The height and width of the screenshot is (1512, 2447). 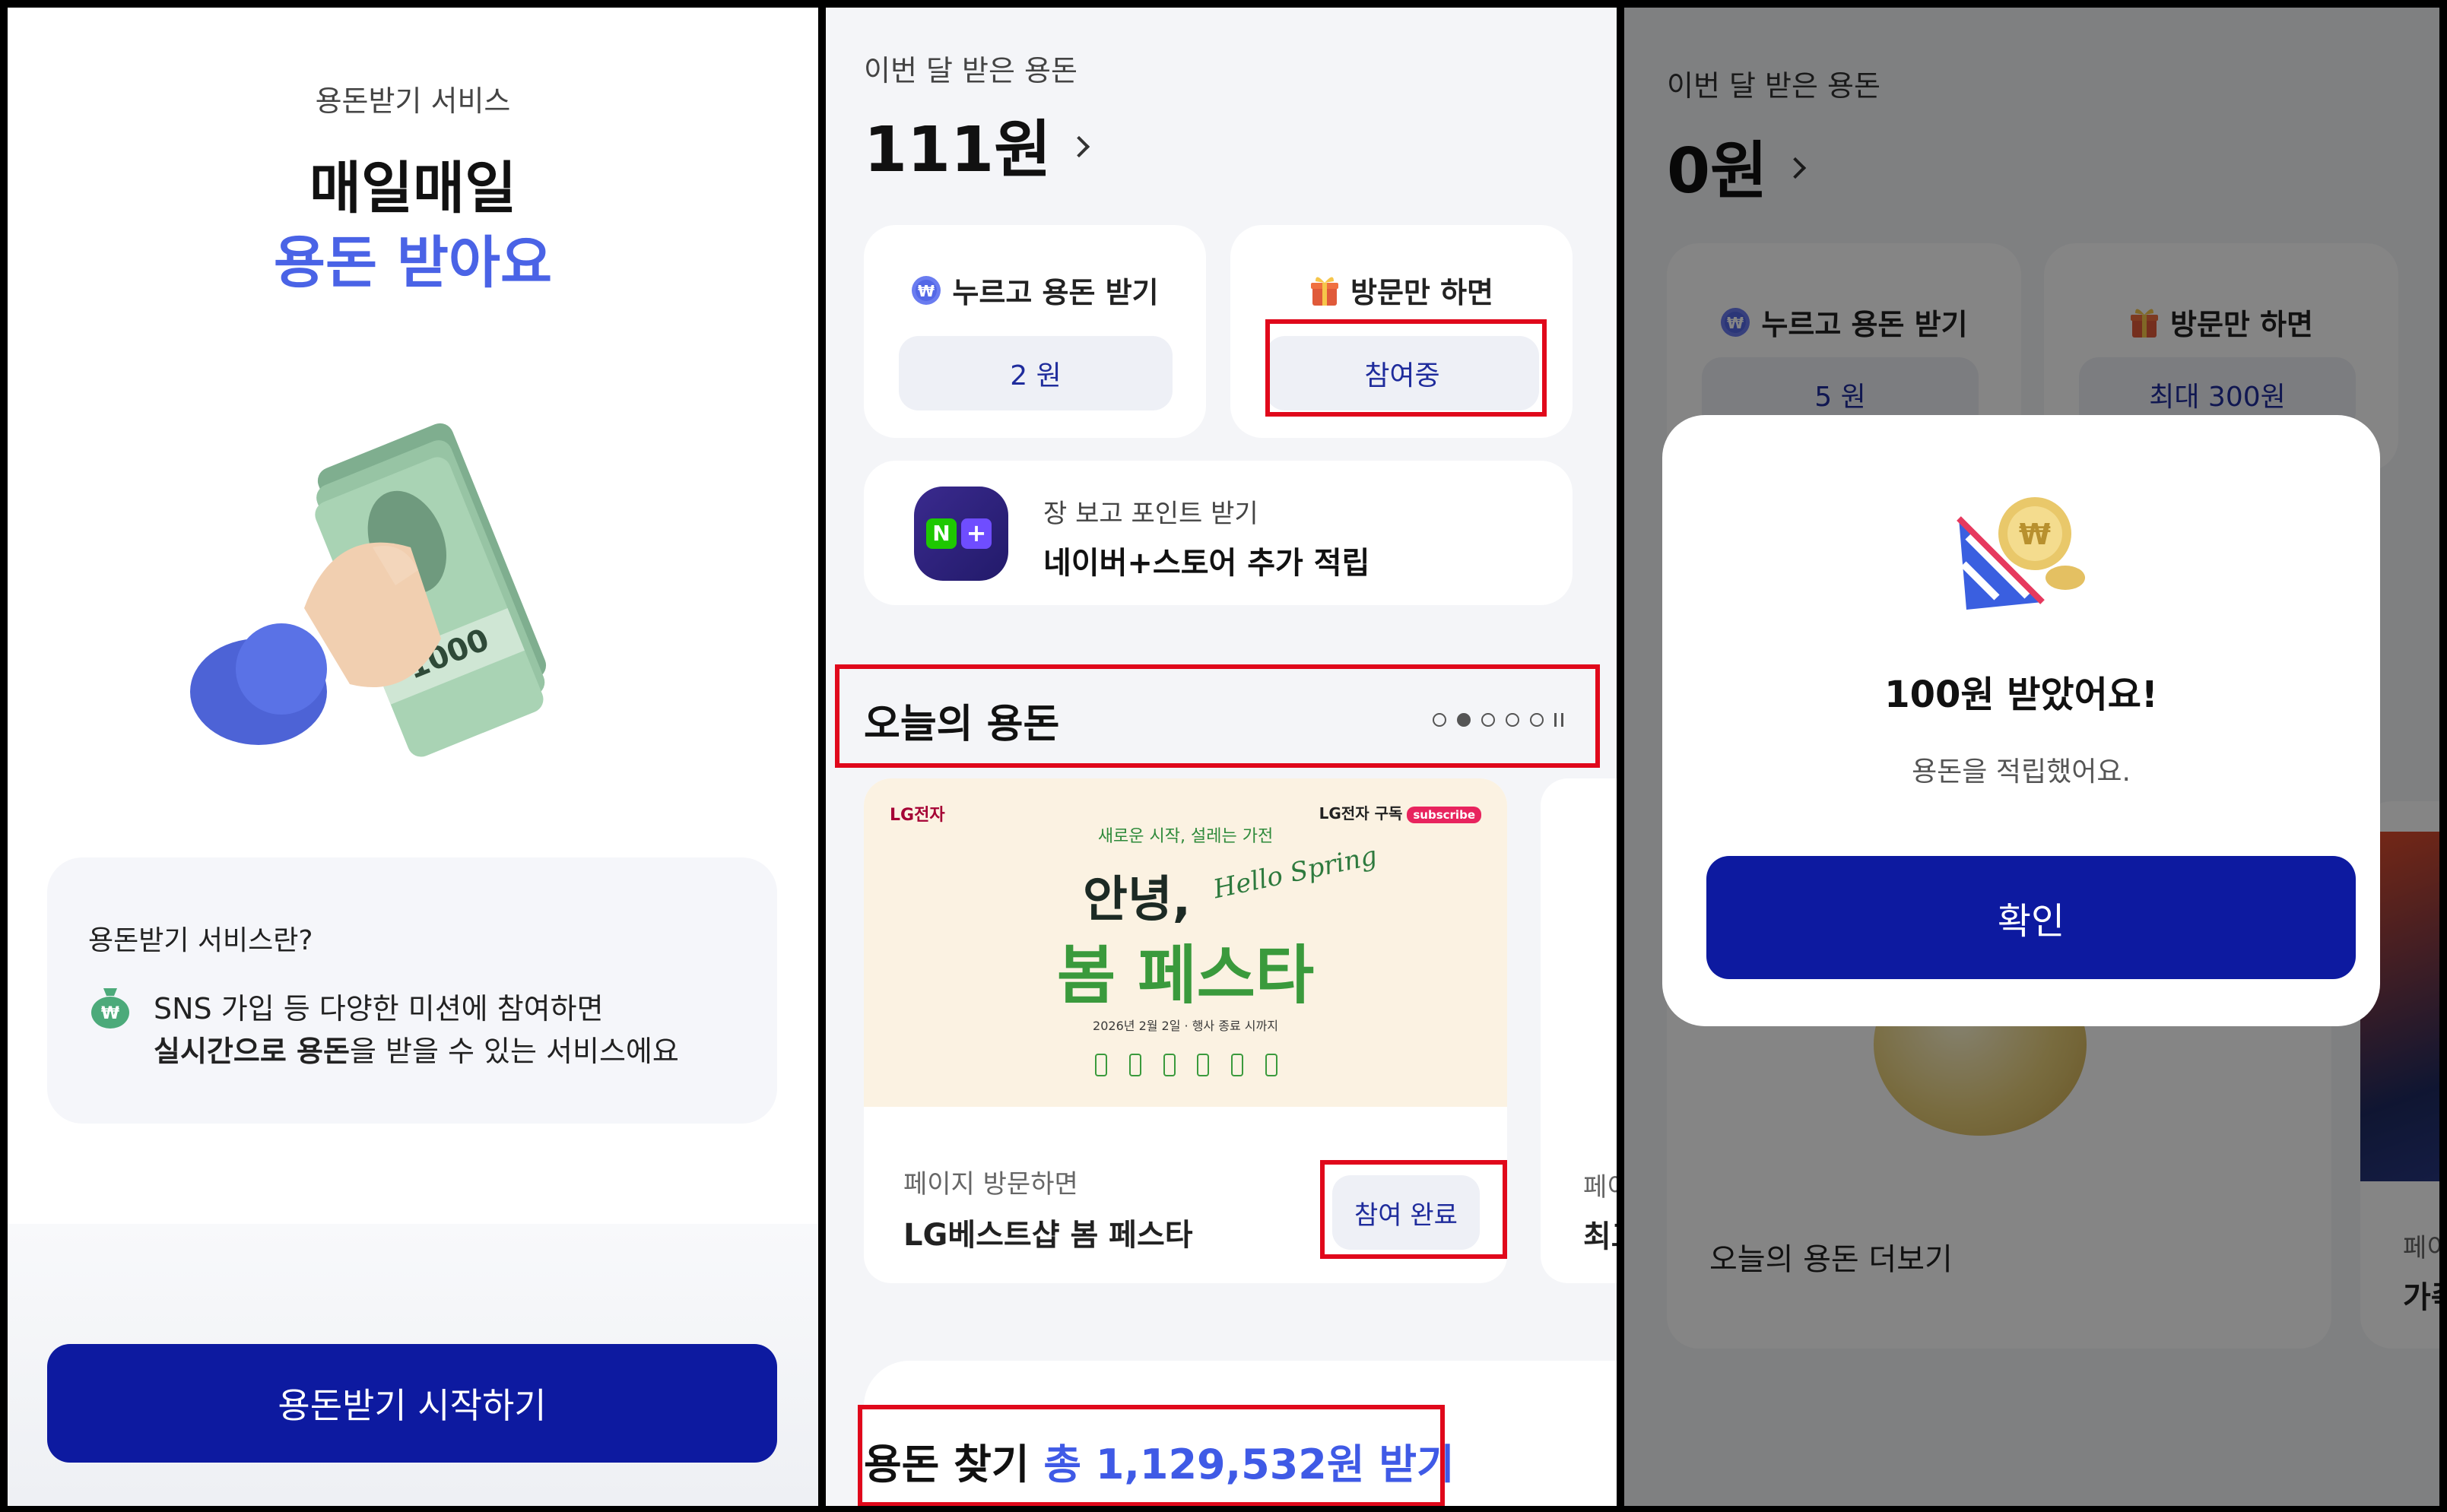 I want to click on month-label: 이번 달 받은 용돈, so click(x=971, y=70).